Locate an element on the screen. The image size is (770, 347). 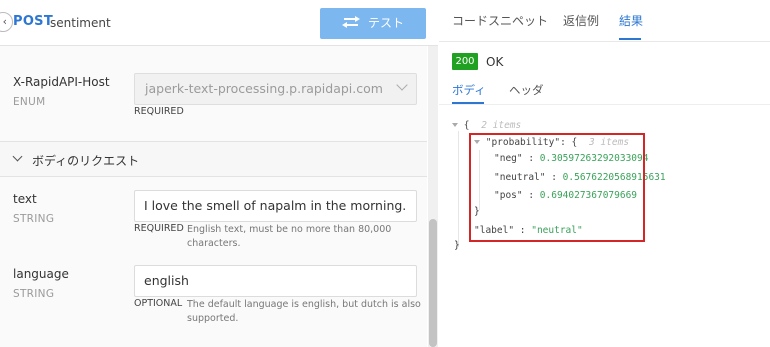
request-header: ‹ POST sentiment テスト is located at coordinates (219, 23).